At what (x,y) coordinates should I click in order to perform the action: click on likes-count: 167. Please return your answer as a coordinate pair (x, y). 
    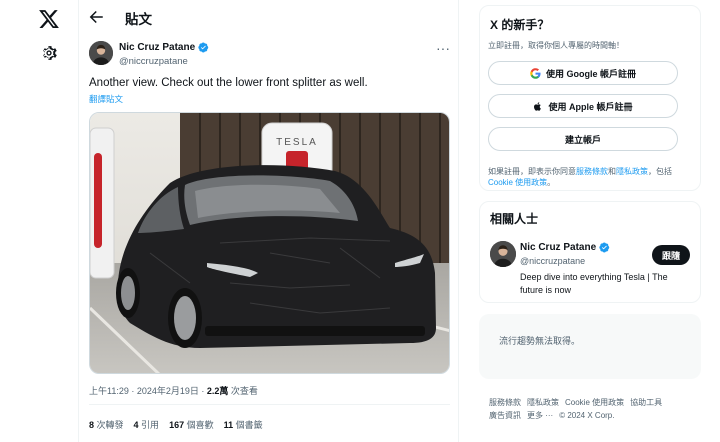
    Looking at the image, I should click on (176, 425).